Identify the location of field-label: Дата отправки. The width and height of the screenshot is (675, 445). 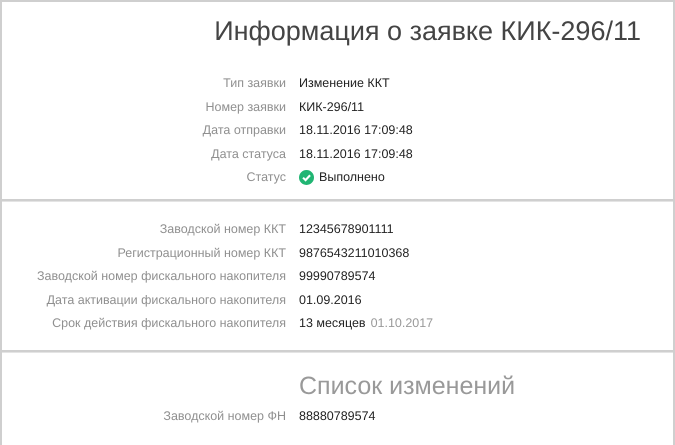
(244, 130).